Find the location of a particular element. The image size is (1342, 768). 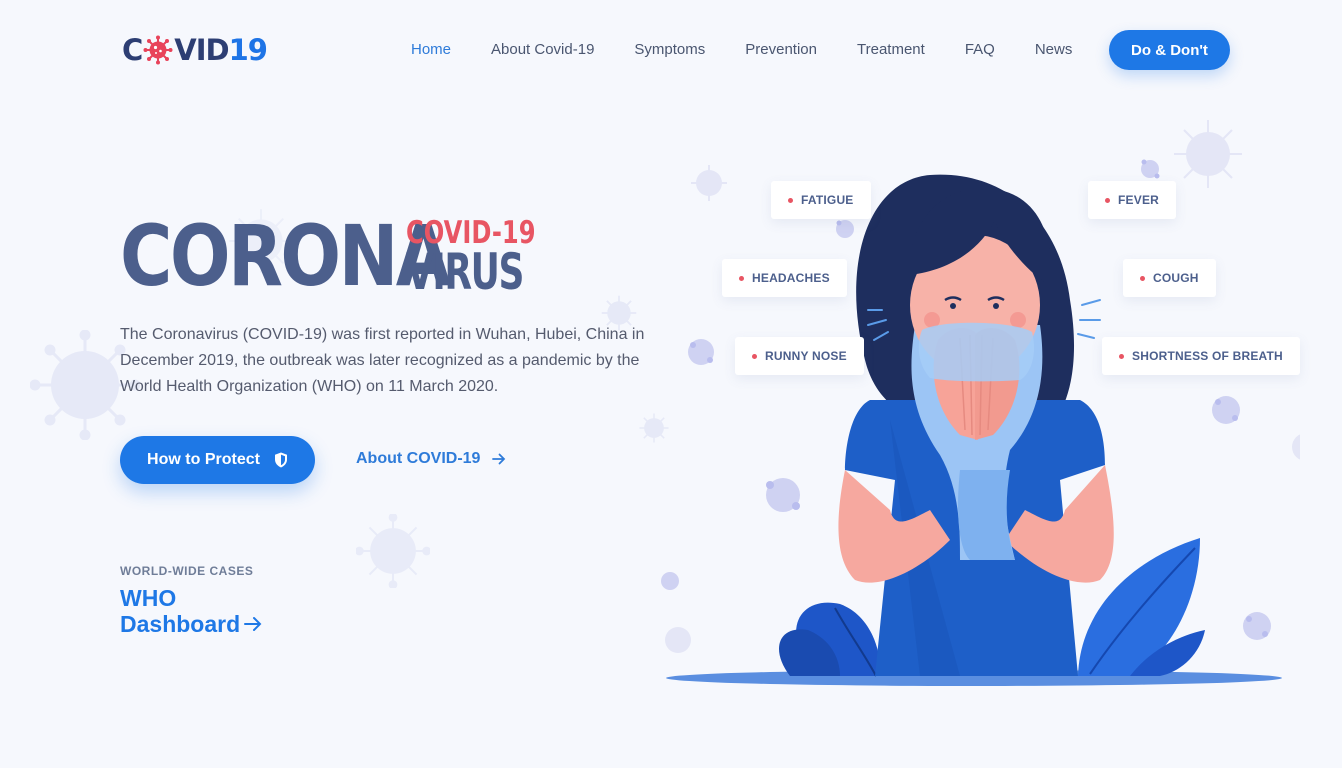

nav-item-about-covid-19: About Covid-19 is located at coordinates (542, 50).